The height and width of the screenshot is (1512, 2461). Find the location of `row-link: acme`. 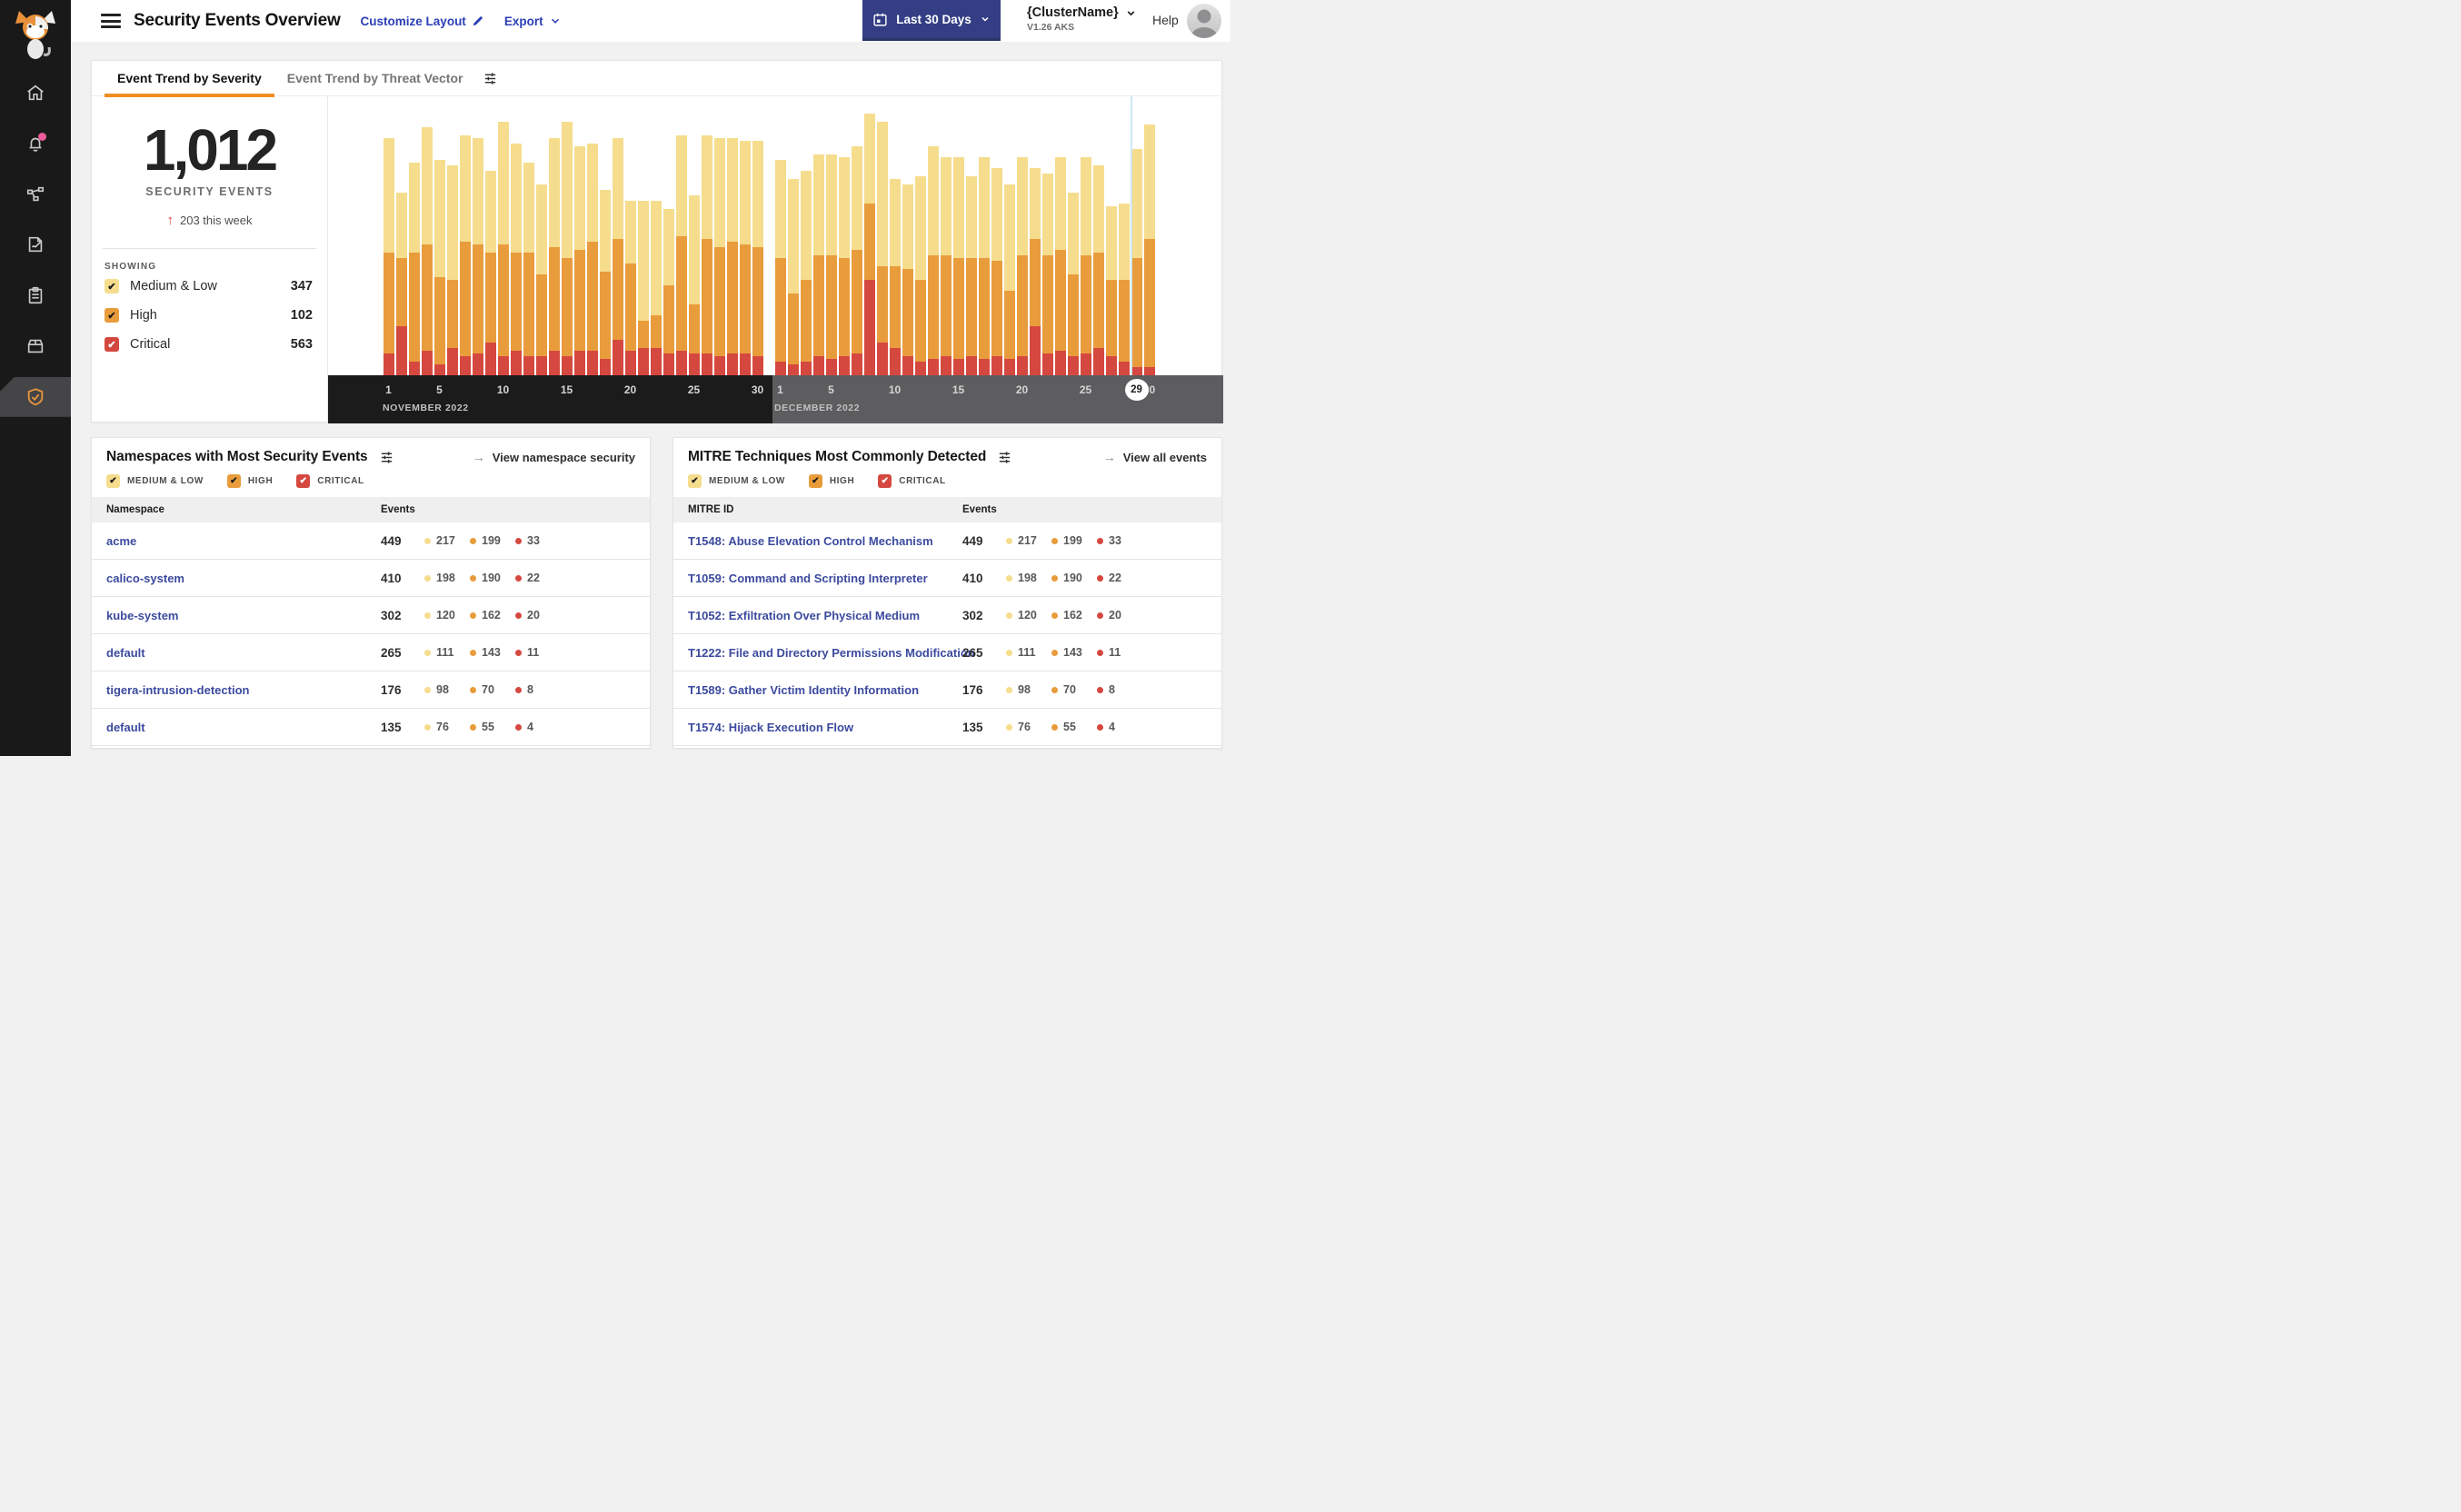

row-link: acme is located at coordinates (114, 541).